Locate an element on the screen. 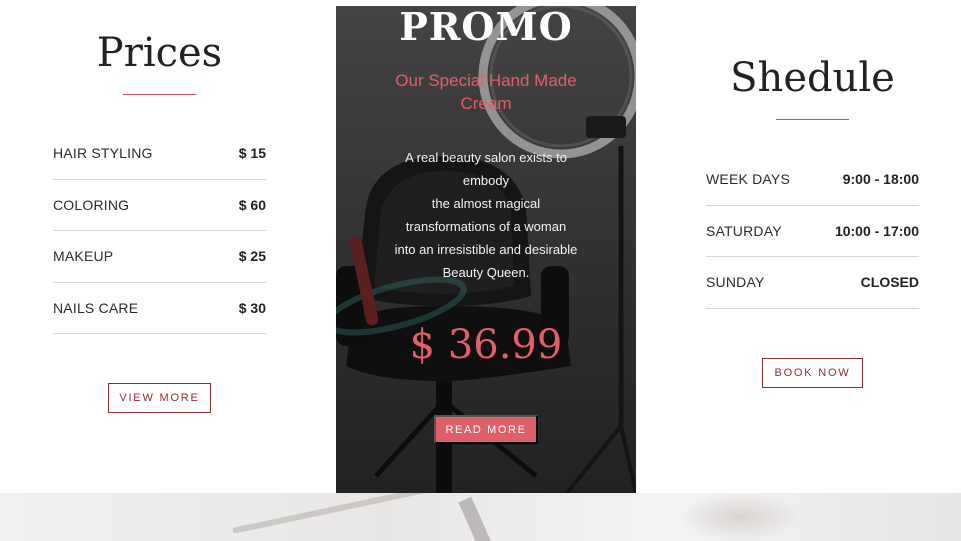 The image size is (961, 541). schedule-value: 10:00 - 17:00 is located at coordinates (876, 230).